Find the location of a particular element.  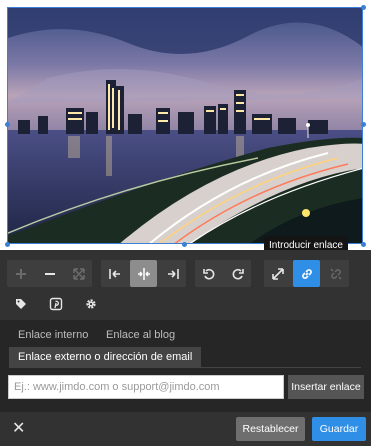

tag-icon is located at coordinates (20, 303).